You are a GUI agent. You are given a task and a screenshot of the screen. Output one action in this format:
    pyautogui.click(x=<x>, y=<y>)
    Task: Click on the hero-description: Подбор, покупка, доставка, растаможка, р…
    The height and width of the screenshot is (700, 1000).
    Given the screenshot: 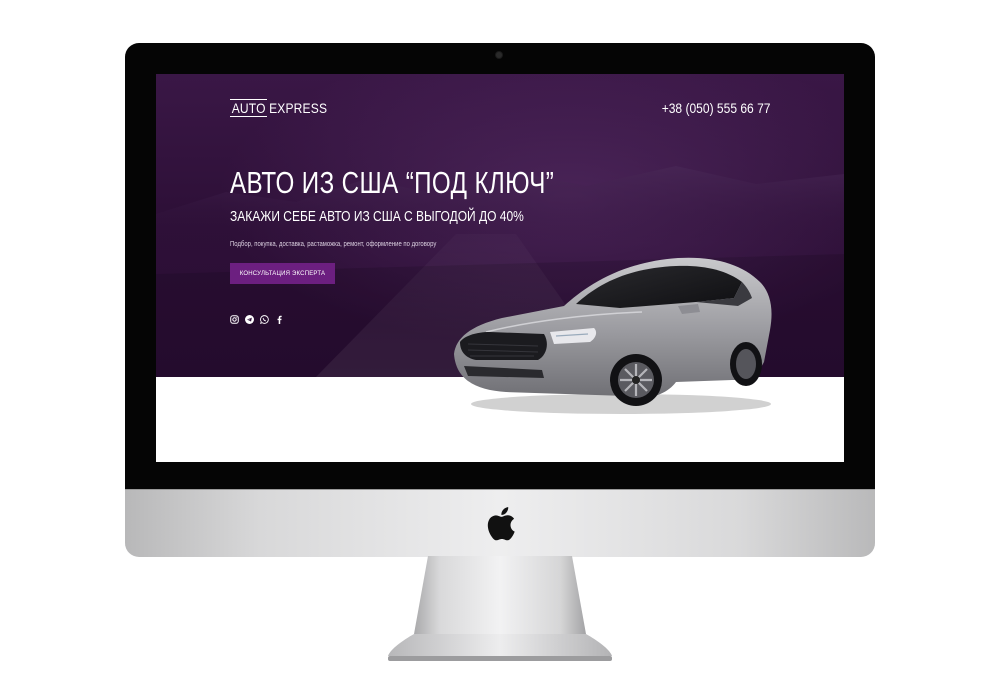 What is the action you would take?
    pyautogui.click(x=333, y=244)
    